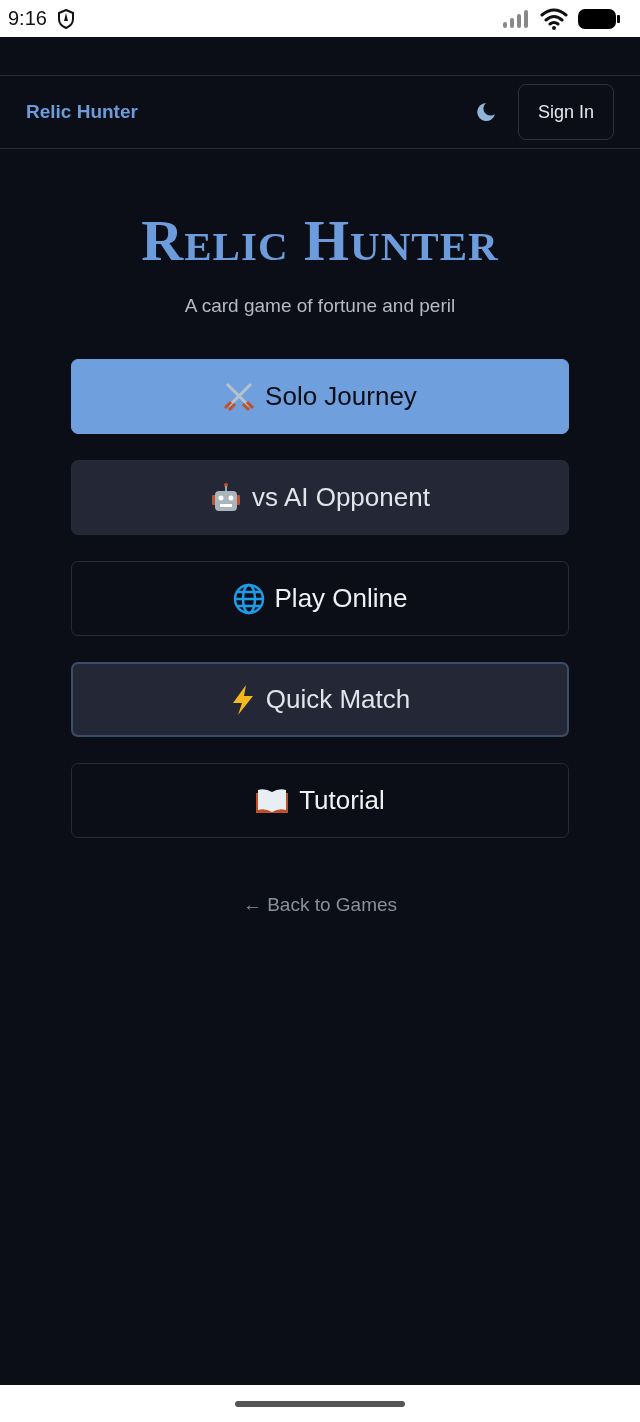  What do you see at coordinates (240, 112) in the screenshot?
I see `brand-link: Relic Hunter` at bounding box center [240, 112].